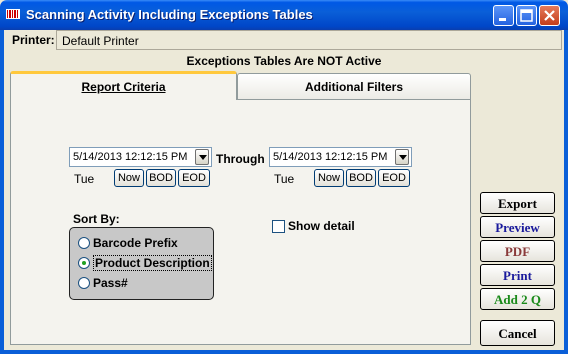  Describe the element at coordinates (194, 178) in the screenshot. I see `from-eod-button: EOD` at that location.